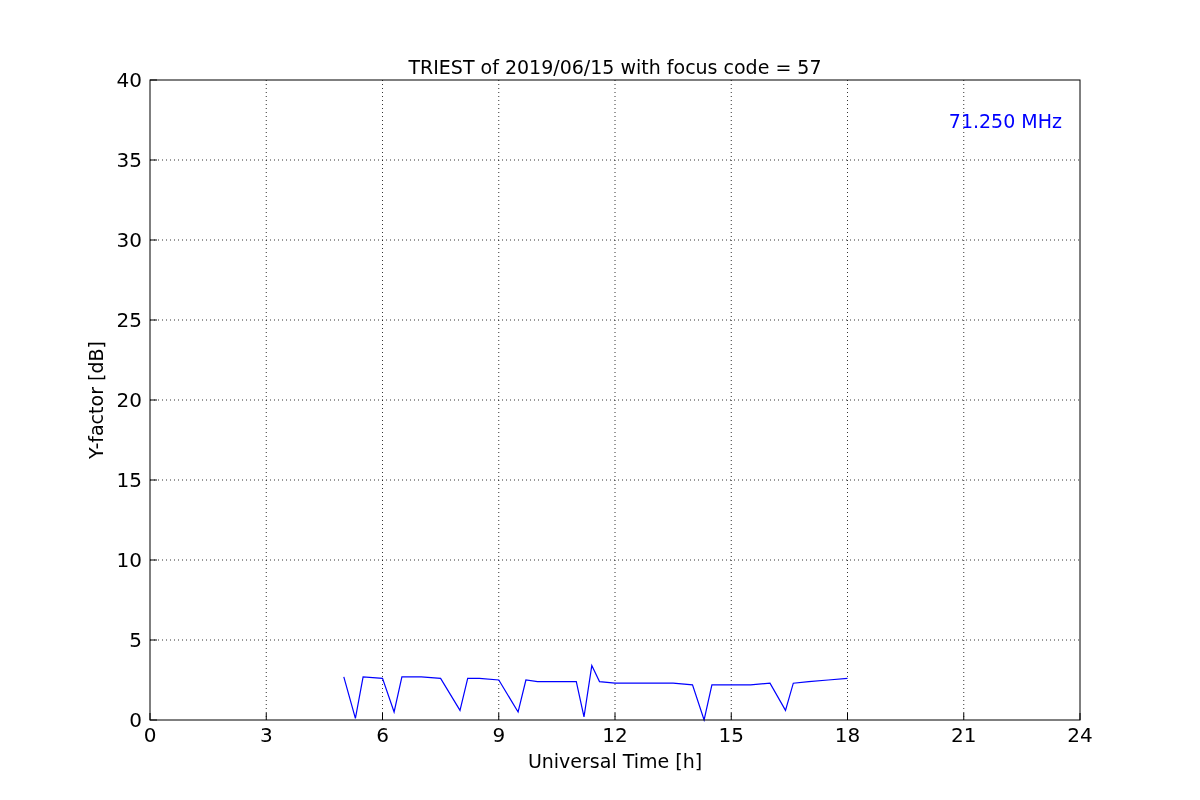 The image size is (1200, 800). I want to click on y-tick-label: 0, so click(135, 720).